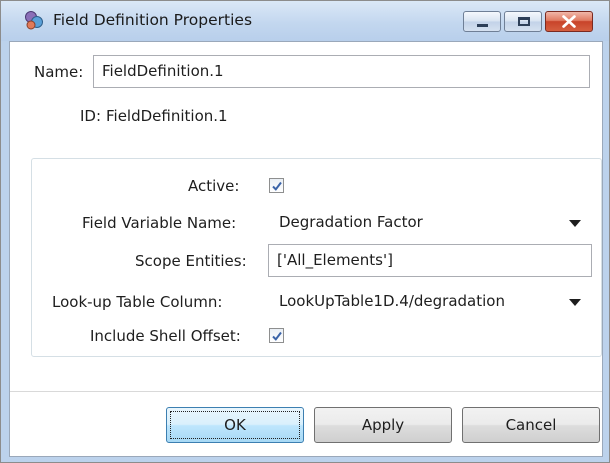  What do you see at coordinates (34, 20) in the screenshot?
I see `field-definition-icon` at bounding box center [34, 20].